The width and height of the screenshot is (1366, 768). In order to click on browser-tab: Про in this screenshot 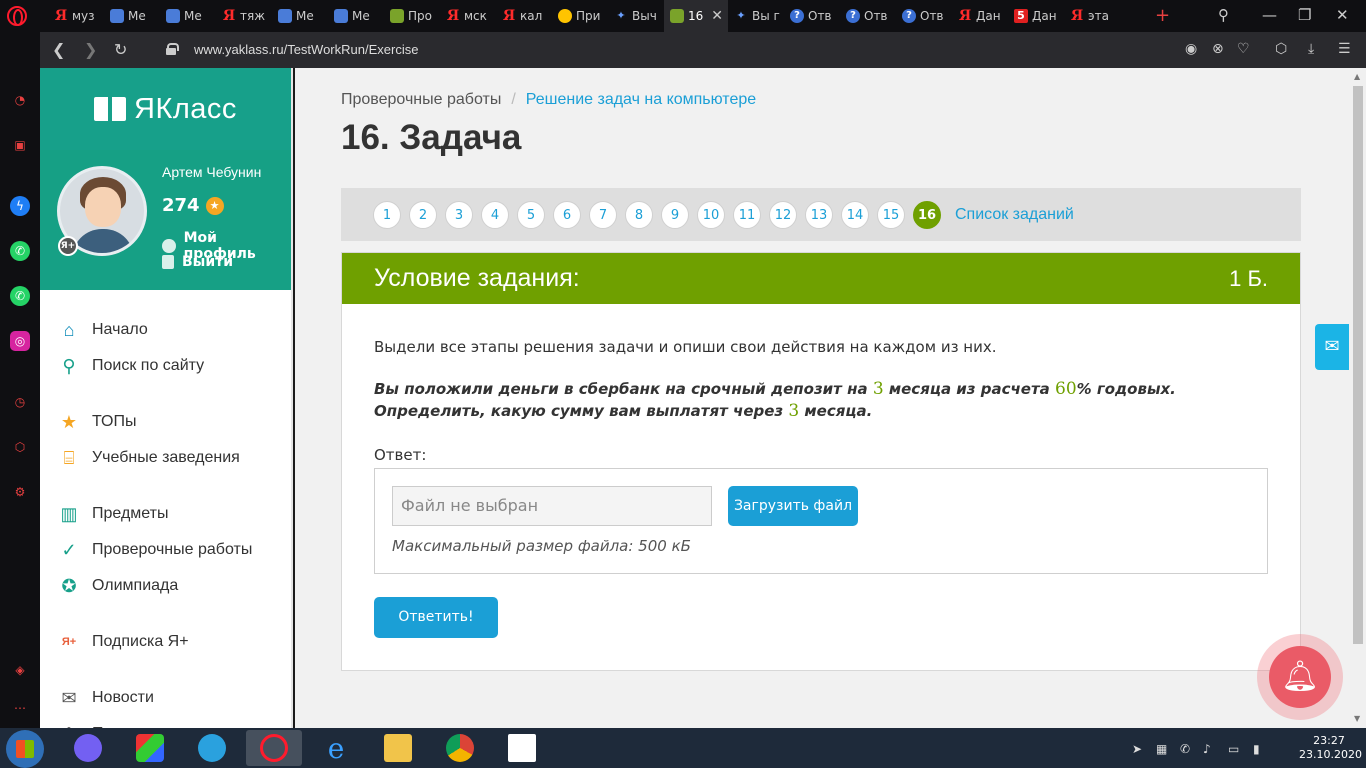, I will do `click(412, 16)`.